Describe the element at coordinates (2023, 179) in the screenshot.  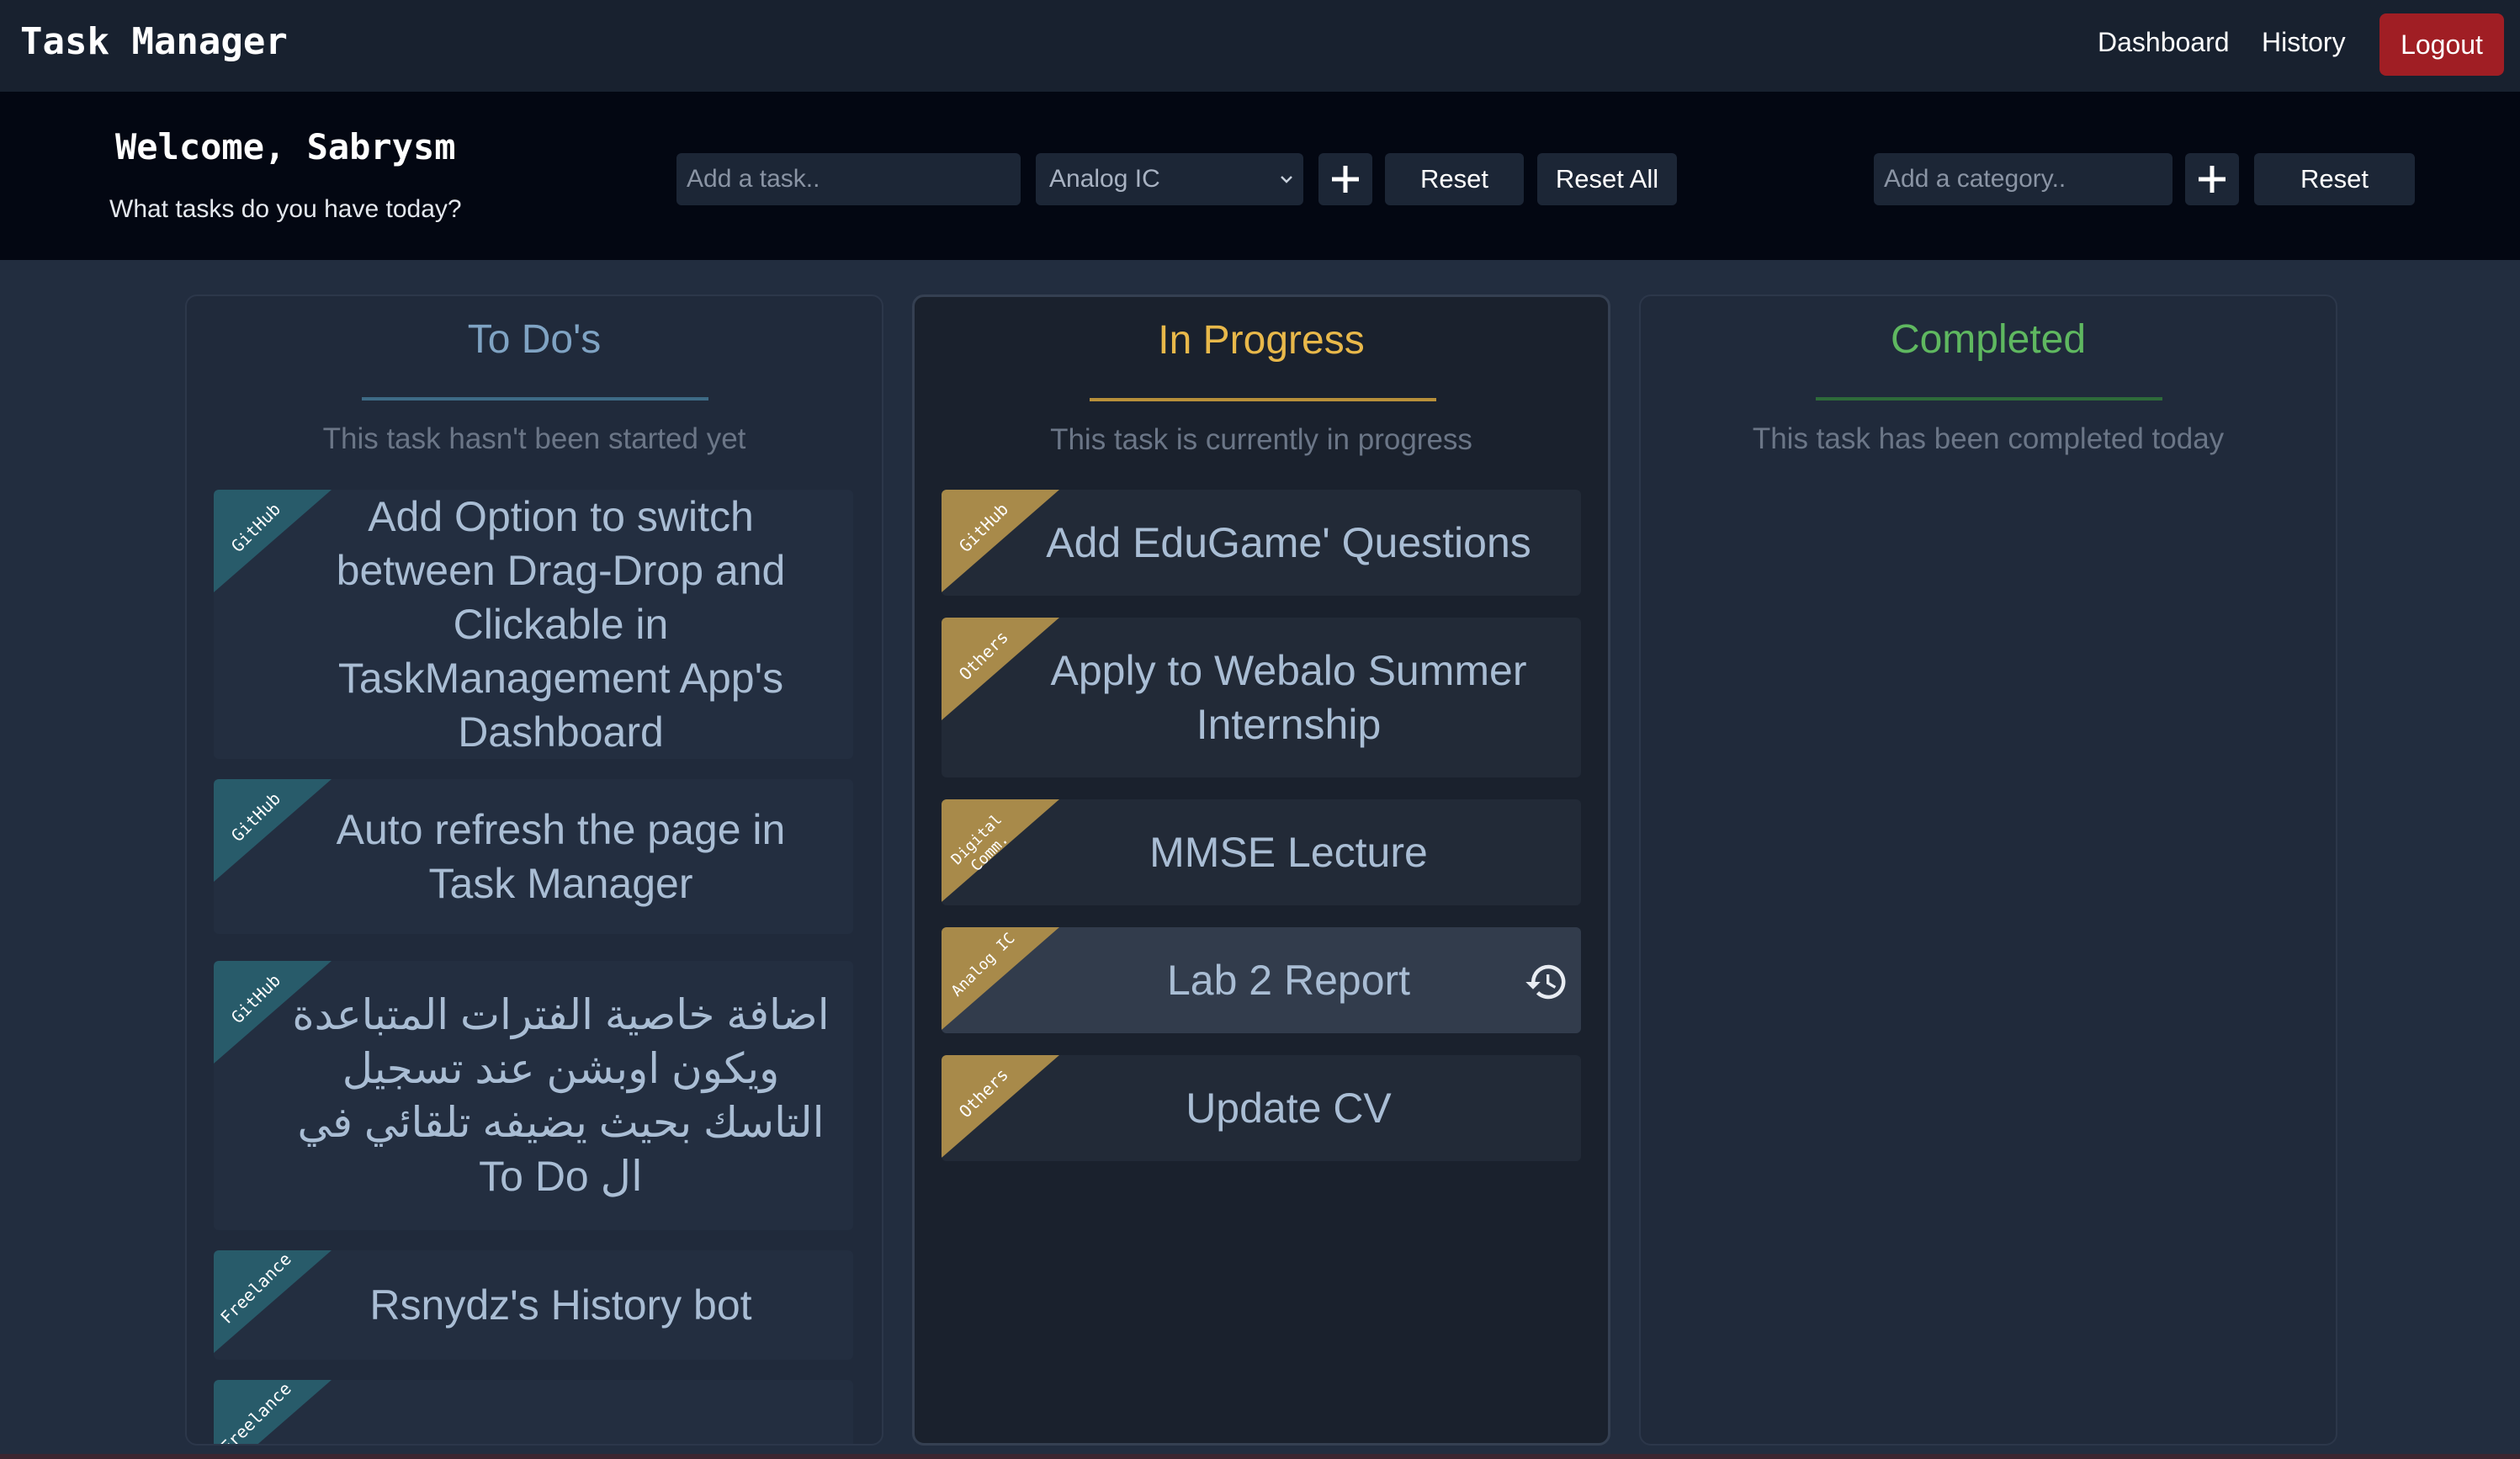
I see `category-input: Add a category..` at that location.